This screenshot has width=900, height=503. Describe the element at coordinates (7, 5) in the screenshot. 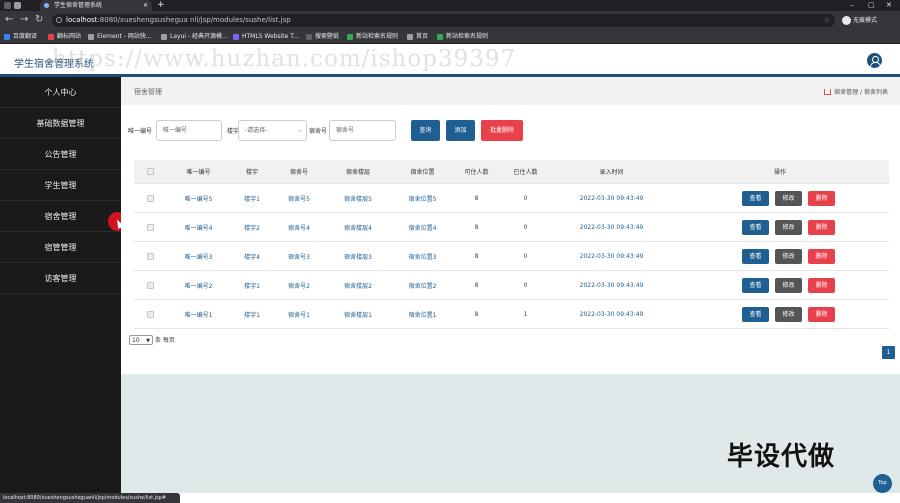

I see `browser-menu-icon` at that location.